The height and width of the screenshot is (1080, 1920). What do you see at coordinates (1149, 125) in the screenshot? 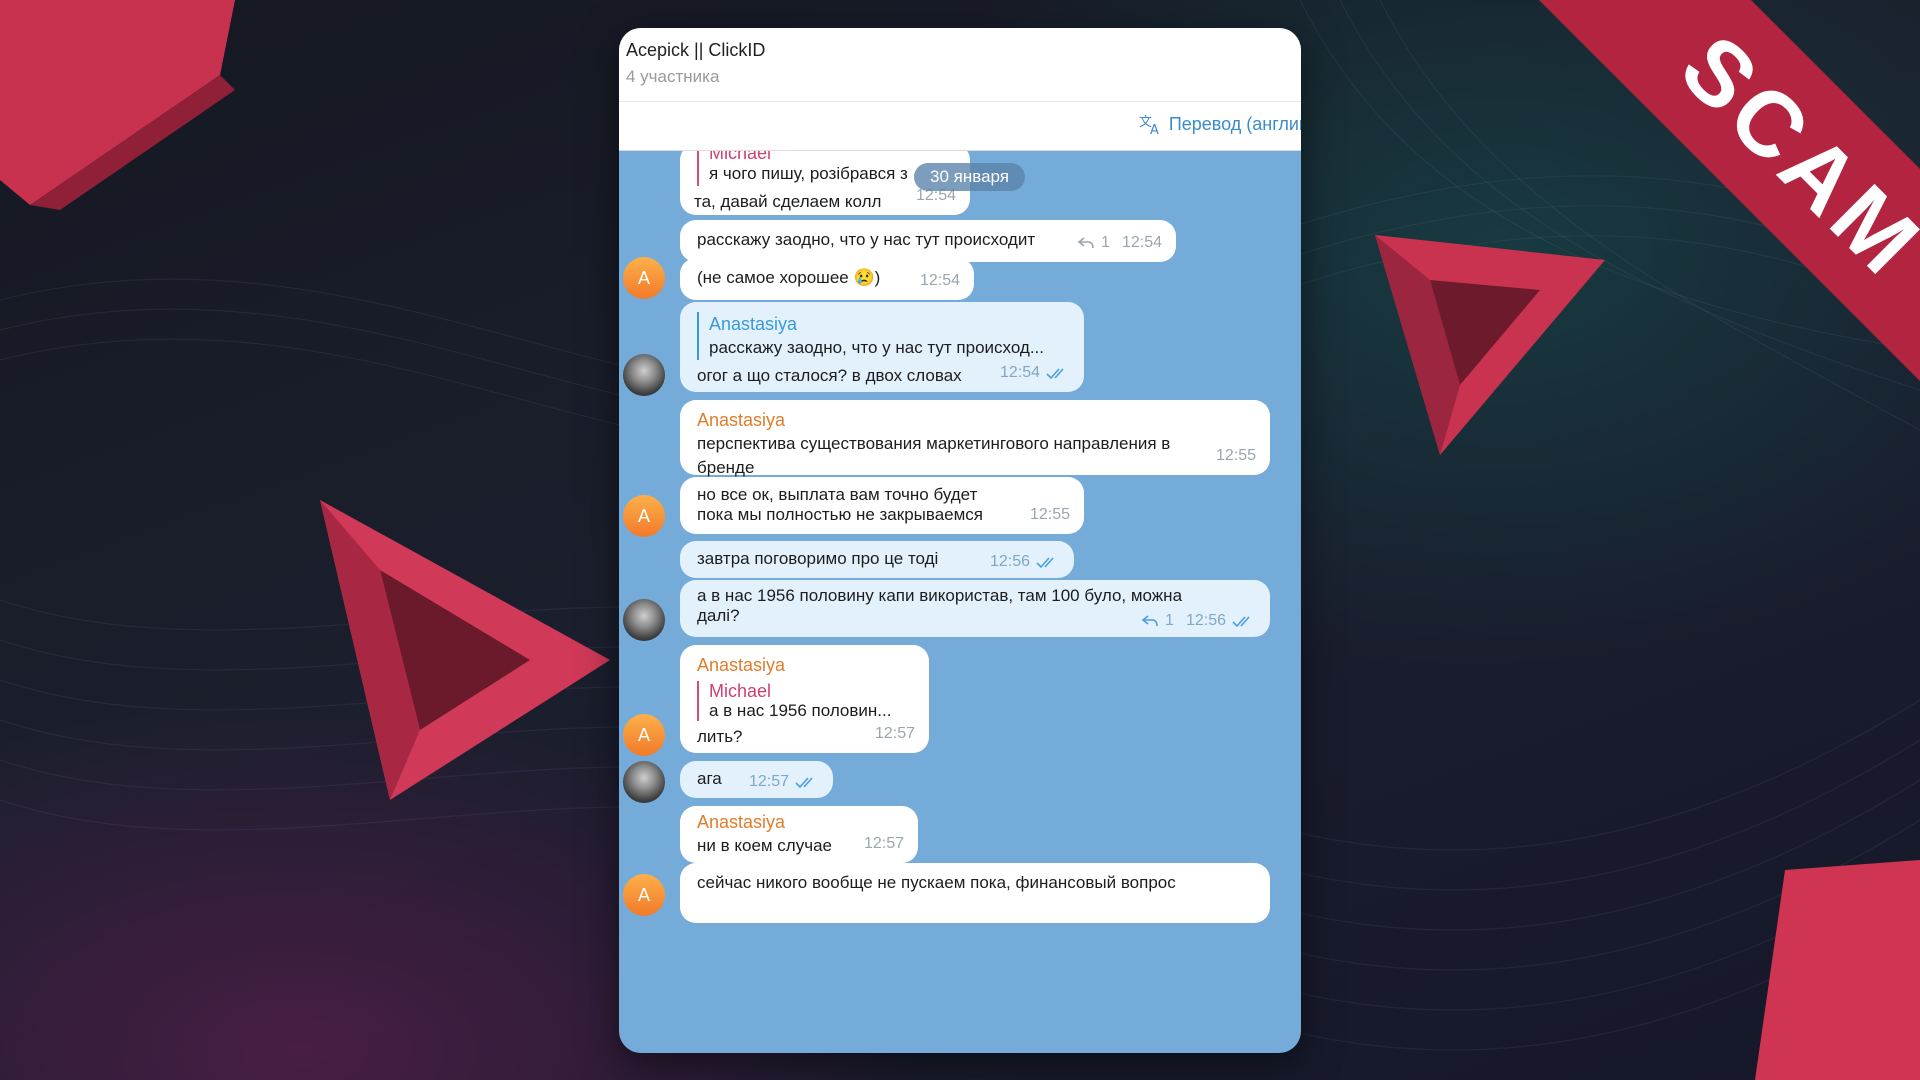
I see `translate-icon: 文 A` at bounding box center [1149, 125].